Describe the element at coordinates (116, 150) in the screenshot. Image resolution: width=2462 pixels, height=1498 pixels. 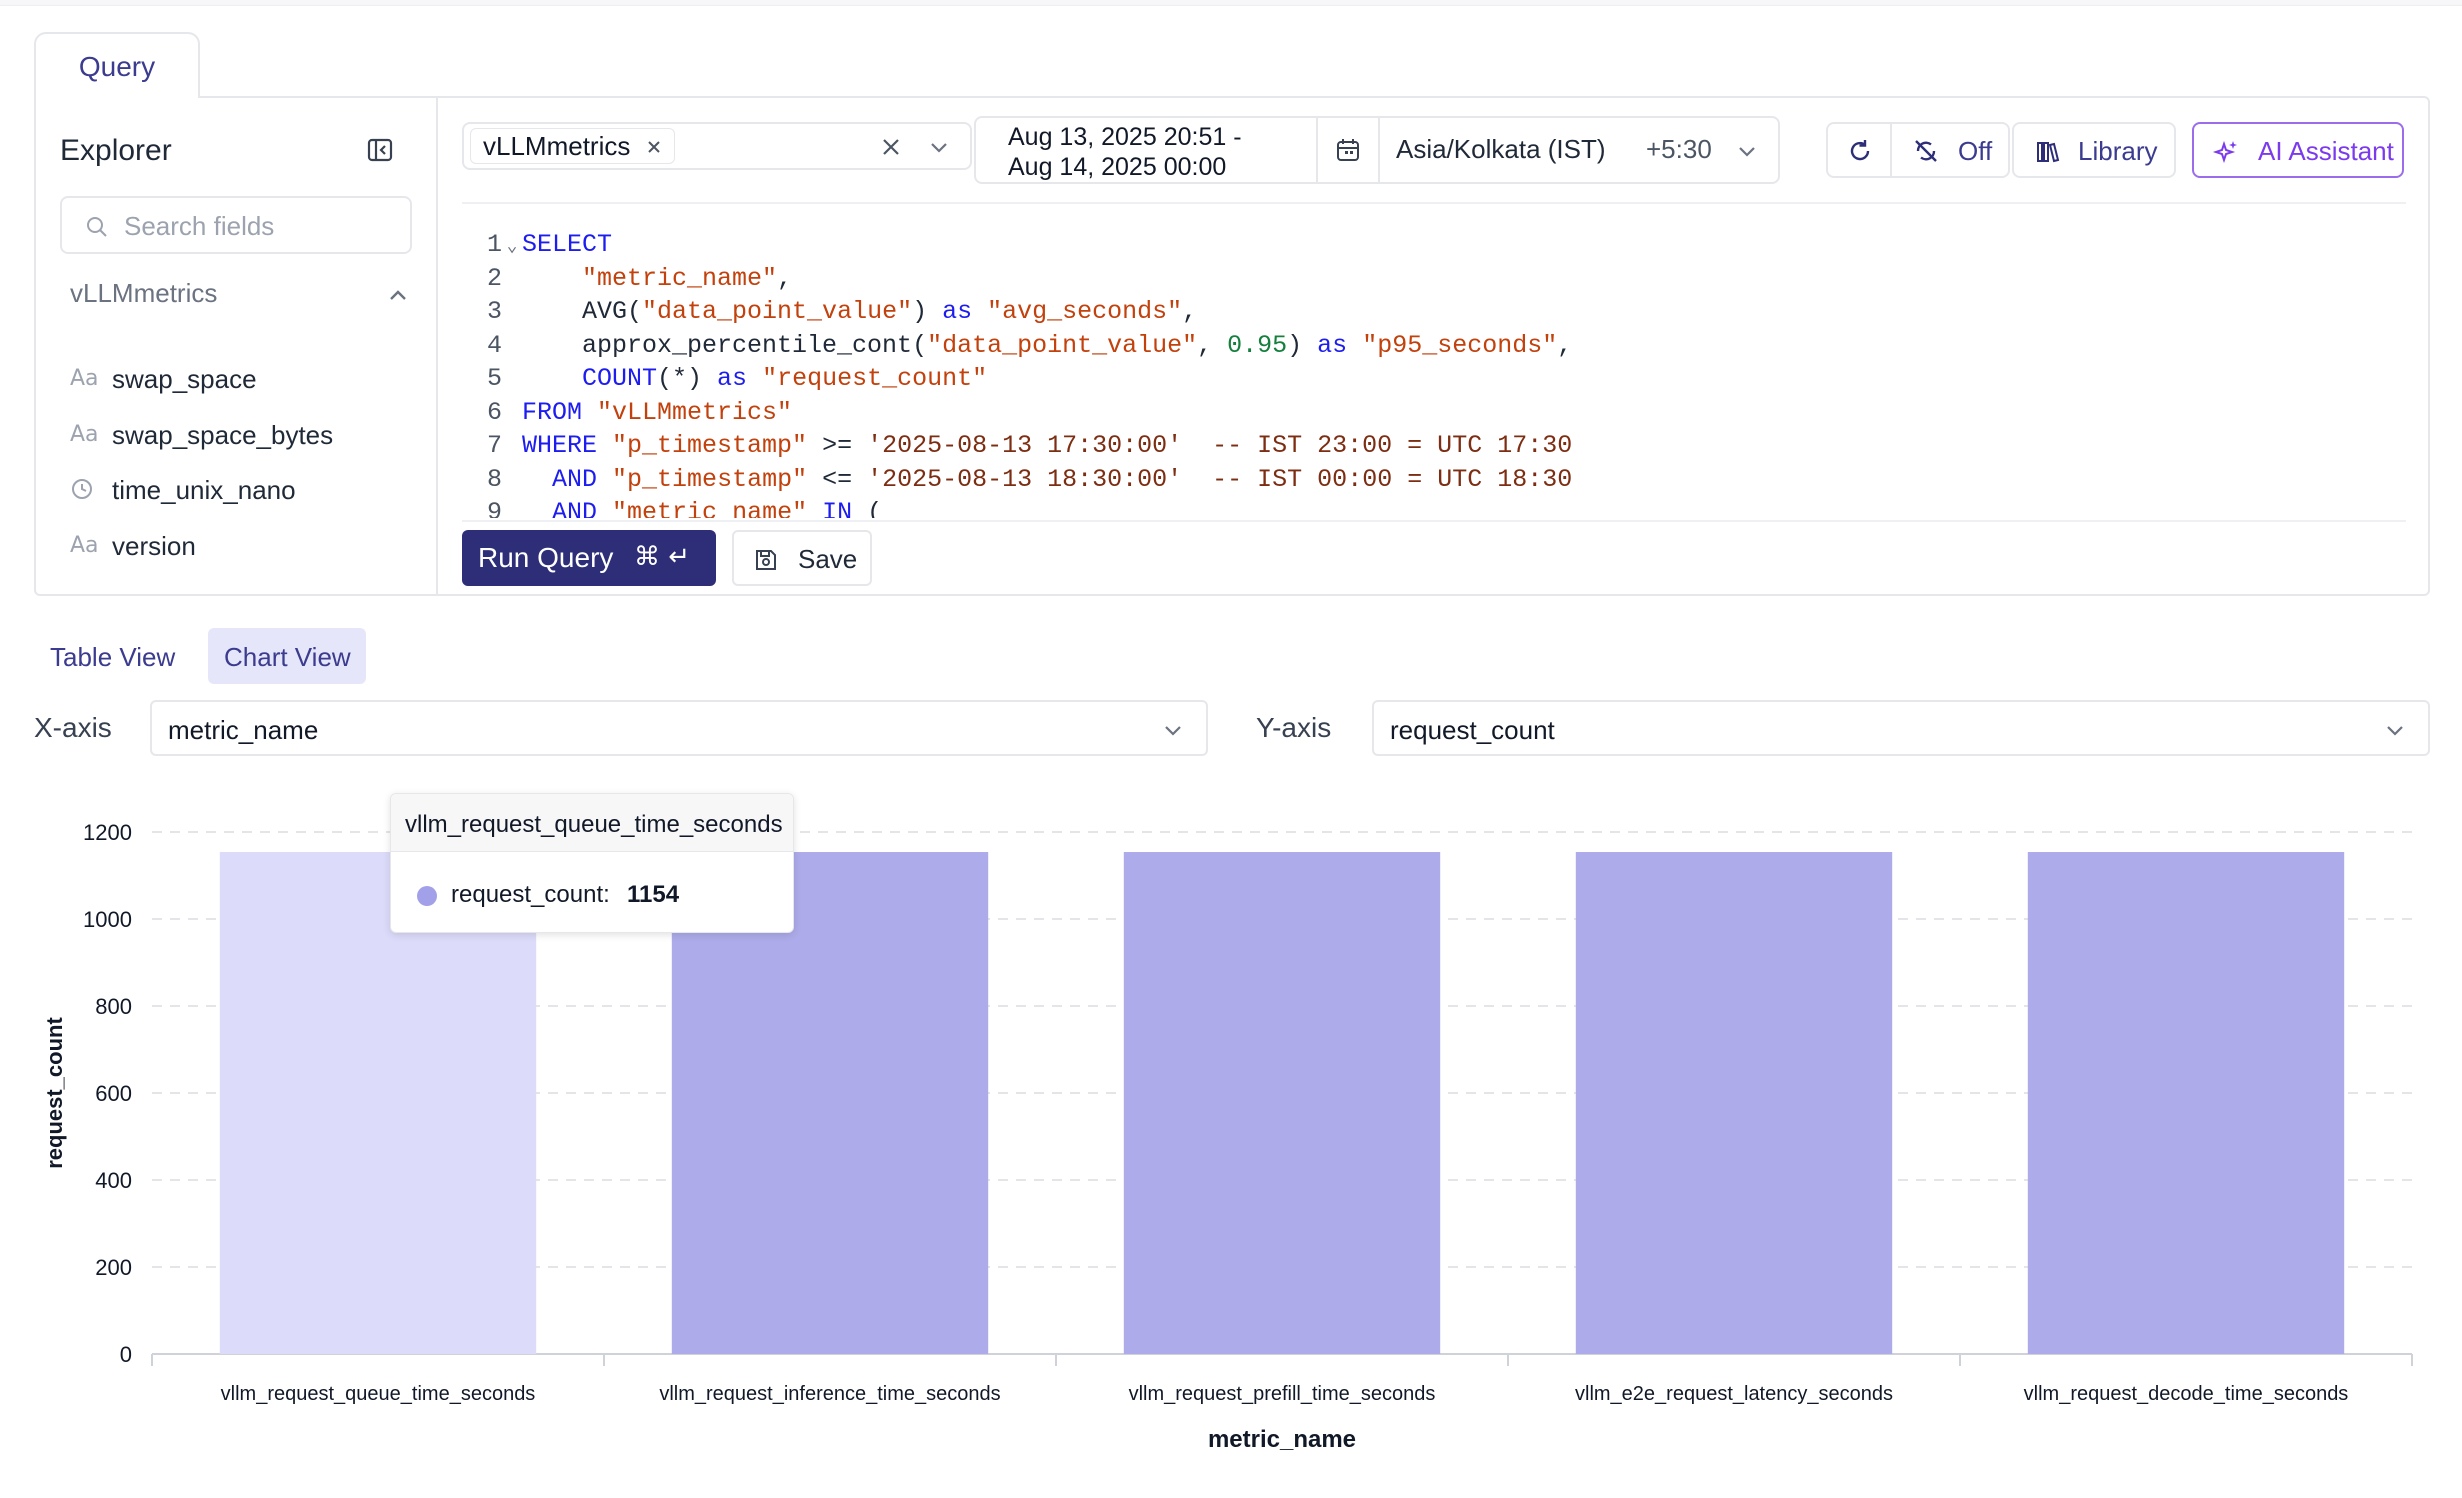
I see `explorer-title: Explorer` at that location.